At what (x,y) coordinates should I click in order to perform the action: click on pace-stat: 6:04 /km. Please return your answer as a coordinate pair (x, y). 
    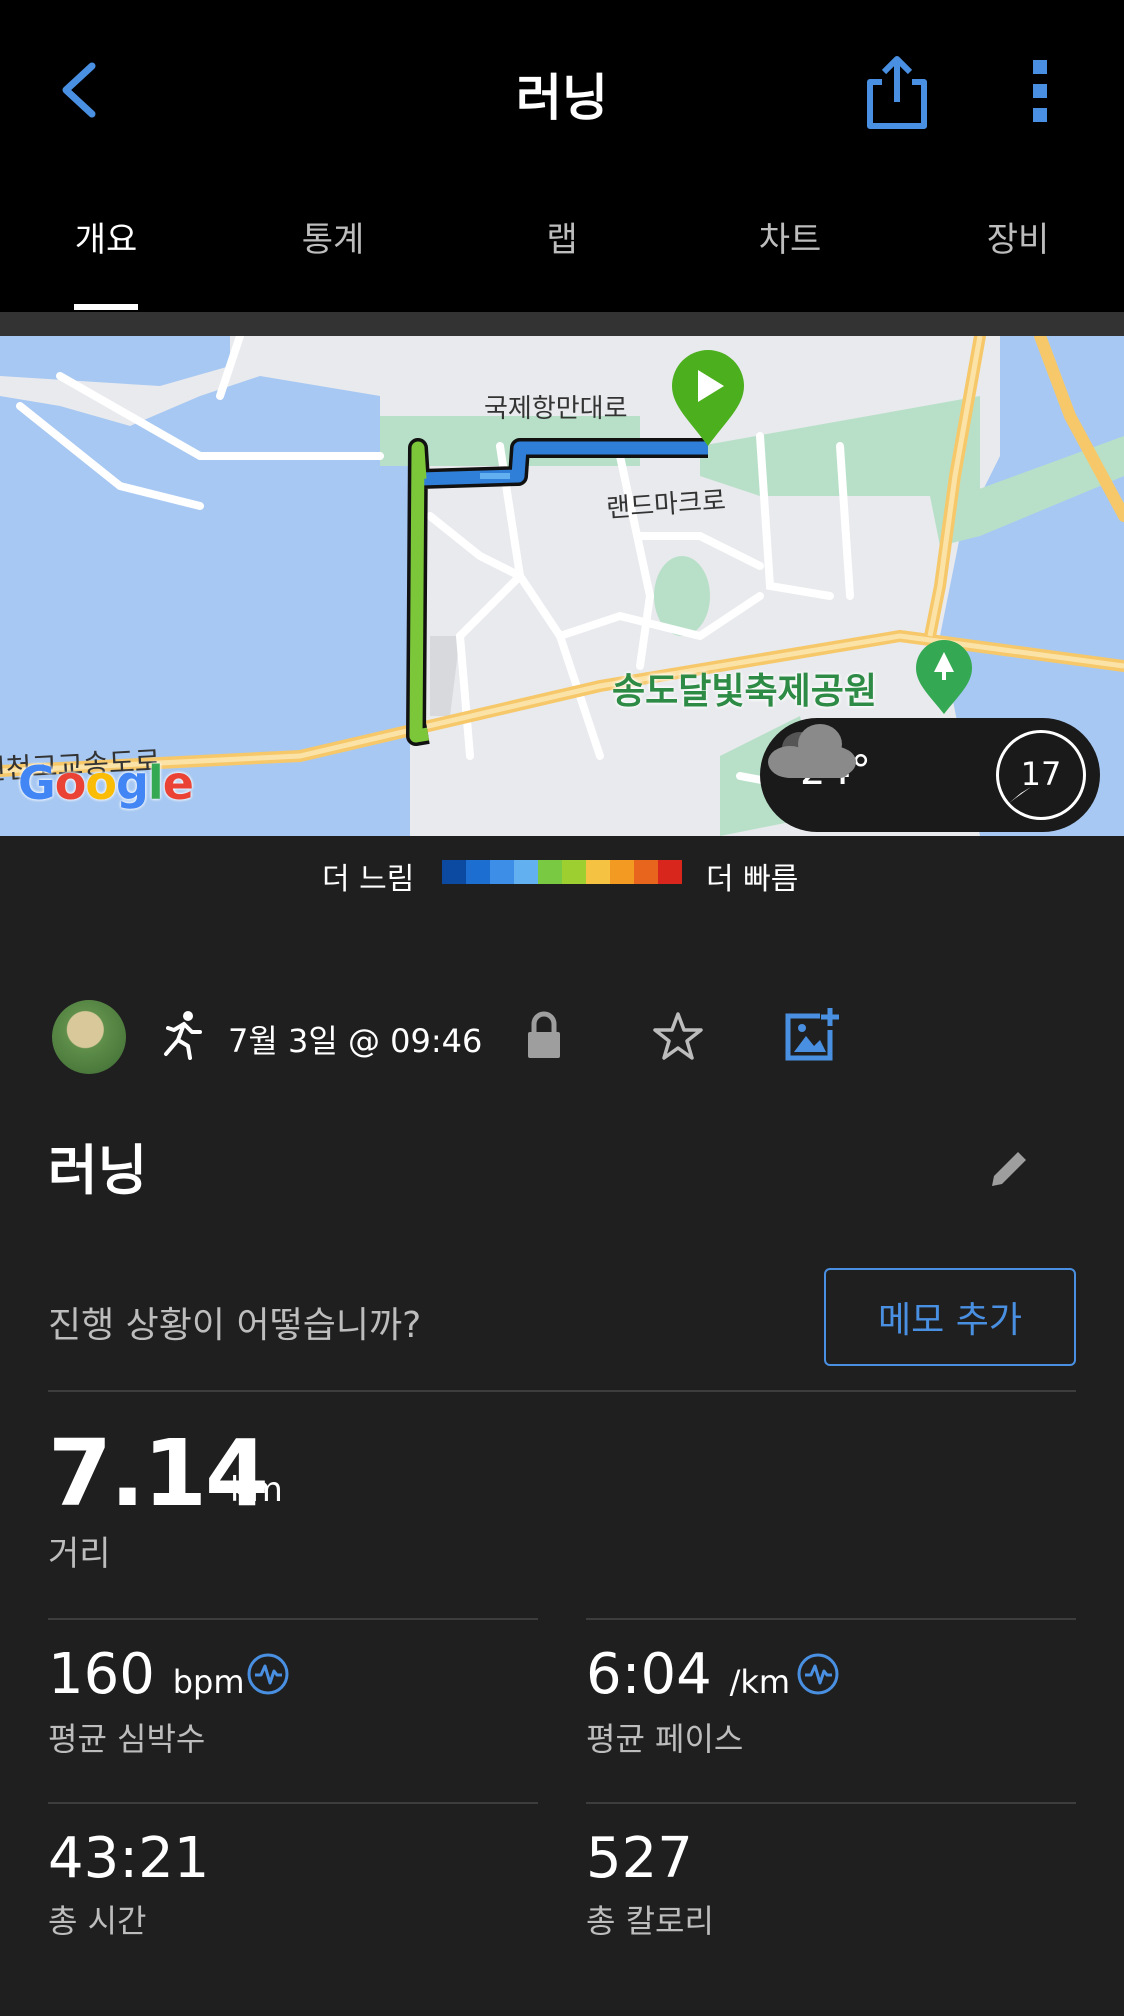
    Looking at the image, I should click on (688, 1674).